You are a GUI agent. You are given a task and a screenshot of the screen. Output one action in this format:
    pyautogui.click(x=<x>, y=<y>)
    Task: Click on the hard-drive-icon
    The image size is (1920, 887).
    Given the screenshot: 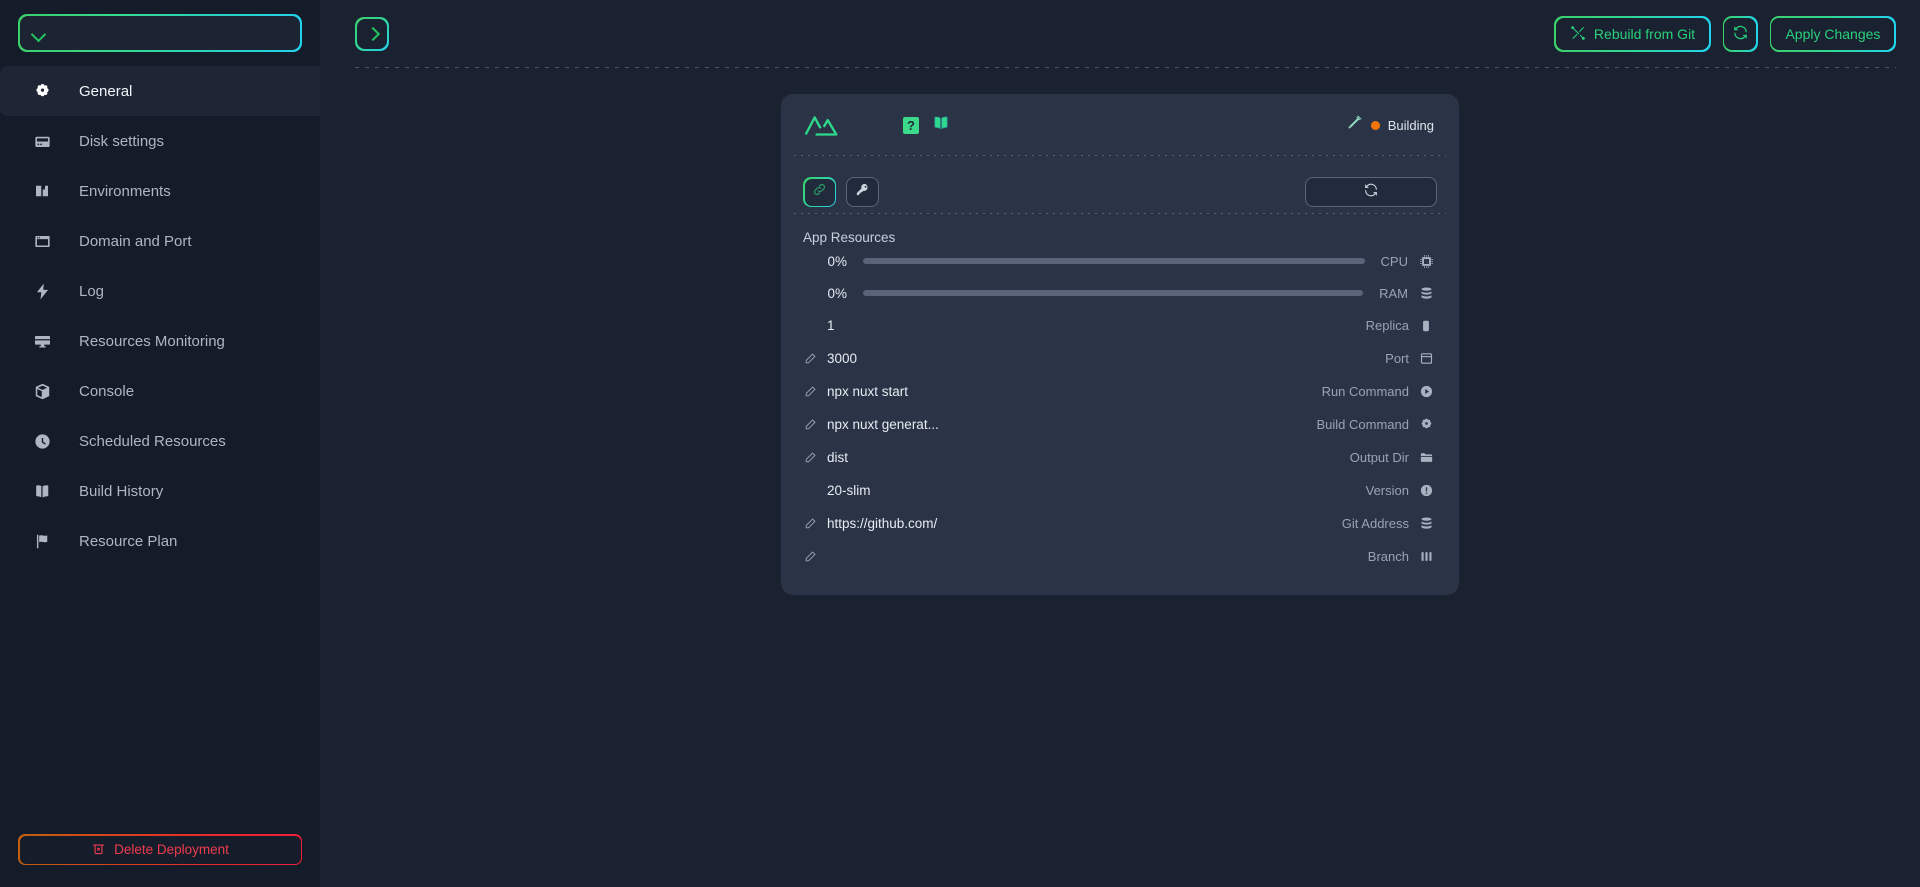 What is the action you would take?
    pyautogui.click(x=42, y=141)
    